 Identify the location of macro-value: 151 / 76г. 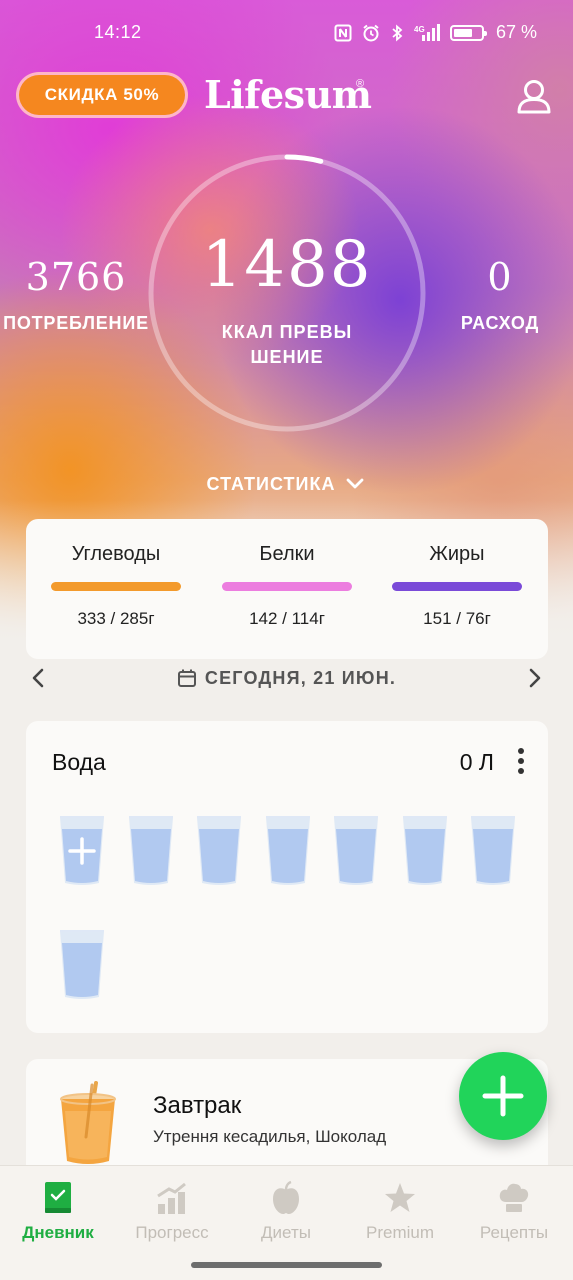
(457, 618).